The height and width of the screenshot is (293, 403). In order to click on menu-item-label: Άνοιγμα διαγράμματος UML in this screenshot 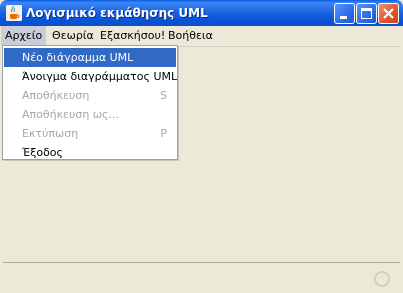, I will do `click(100, 76)`.